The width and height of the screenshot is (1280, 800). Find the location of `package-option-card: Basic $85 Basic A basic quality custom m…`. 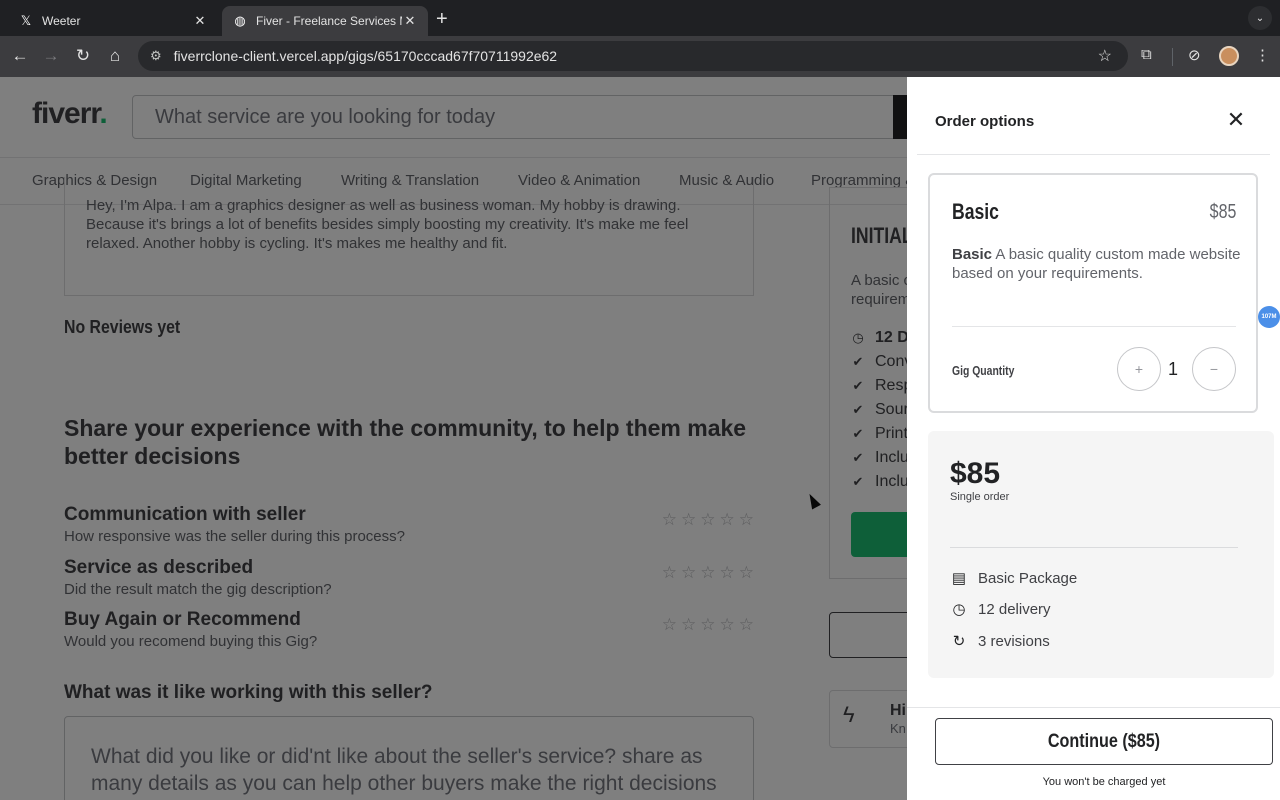

package-option-card: Basic $85 Basic A basic quality custom m… is located at coordinates (1093, 293).